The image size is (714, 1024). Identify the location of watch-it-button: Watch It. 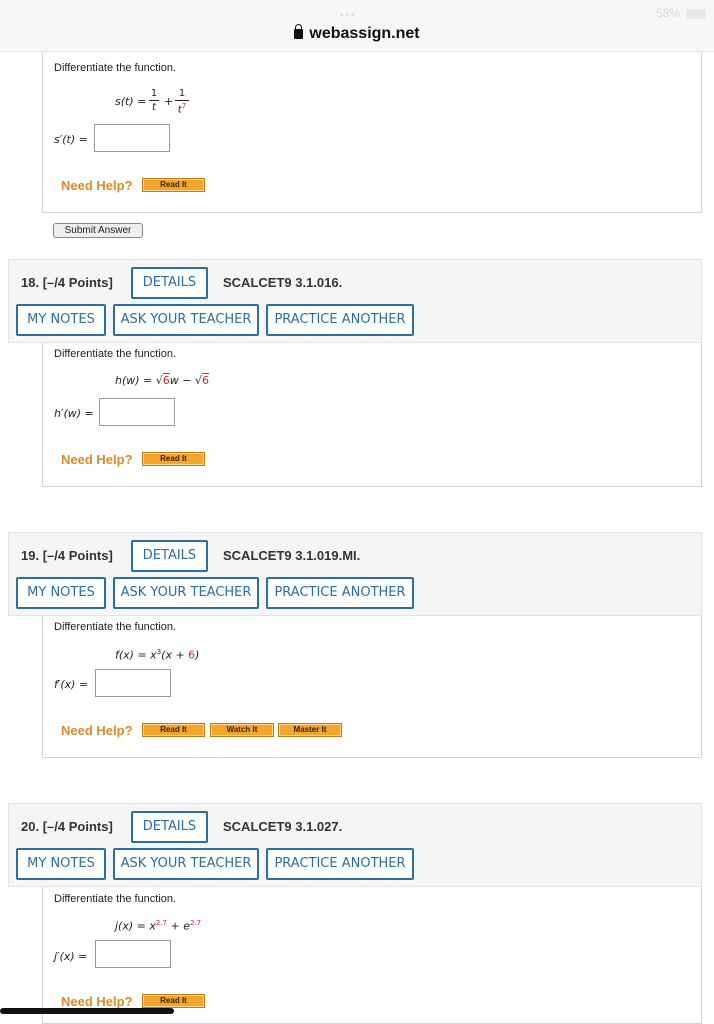
(242, 730).